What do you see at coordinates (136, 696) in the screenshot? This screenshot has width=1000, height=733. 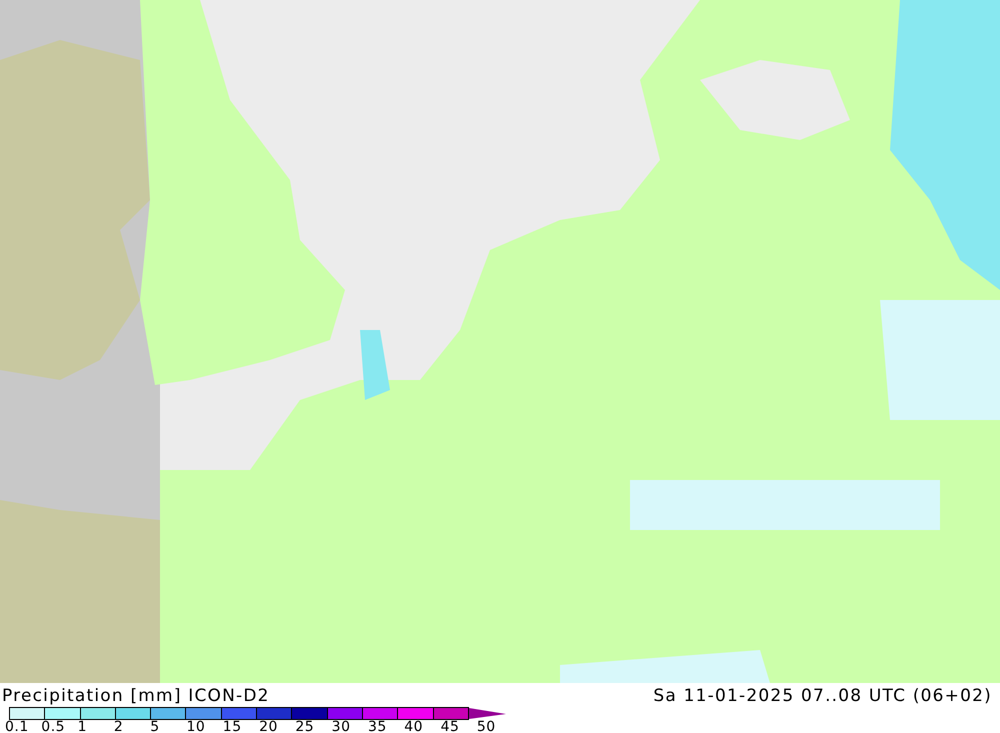 I see `chart-title: Precipitation [mm] ICON-D2` at bounding box center [136, 696].